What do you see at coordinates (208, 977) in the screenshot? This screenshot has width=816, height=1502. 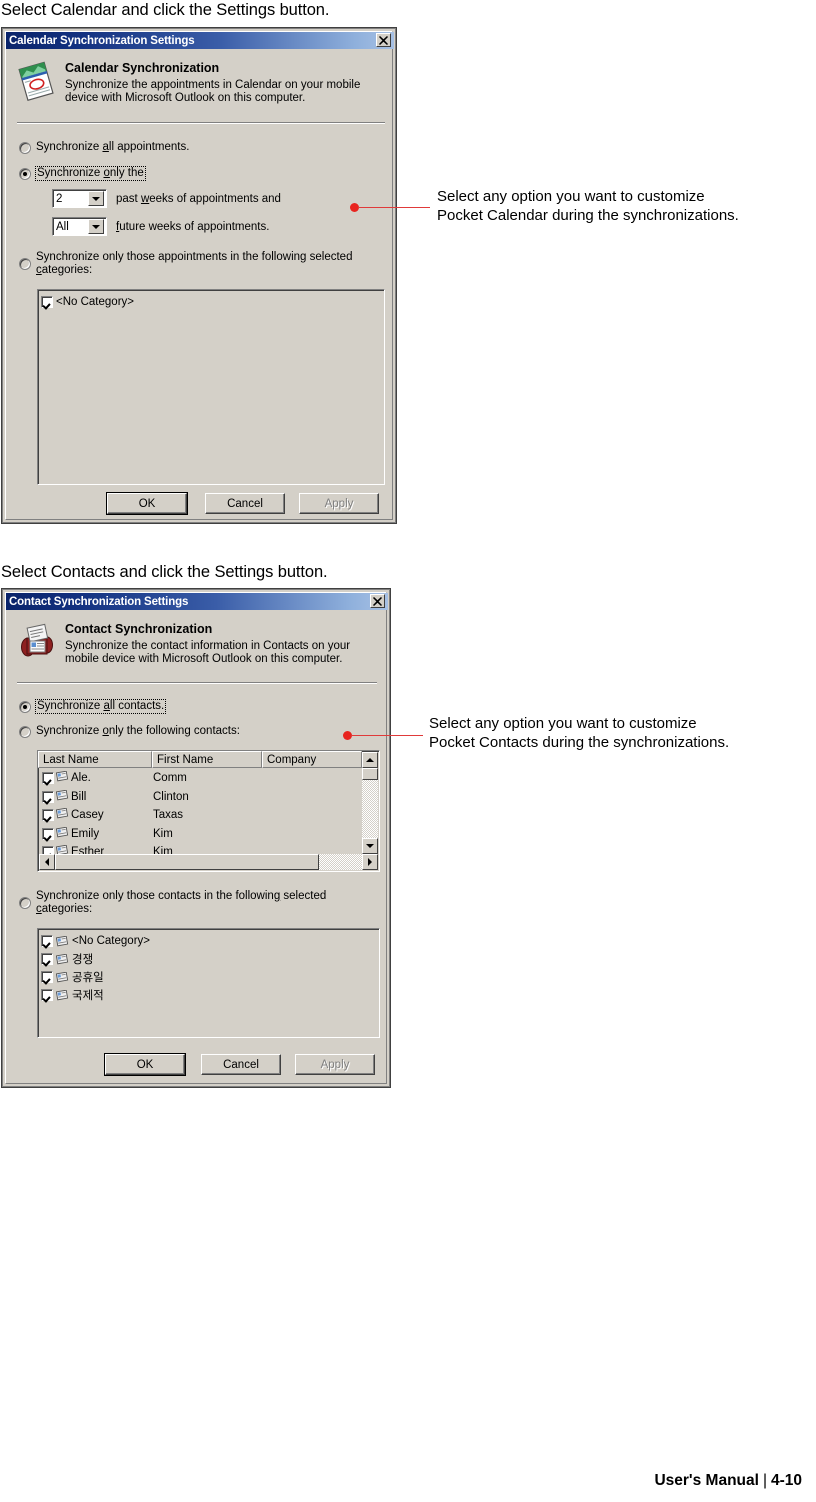 I see `list-item: 공휴일` at bounding box center [208, 977].